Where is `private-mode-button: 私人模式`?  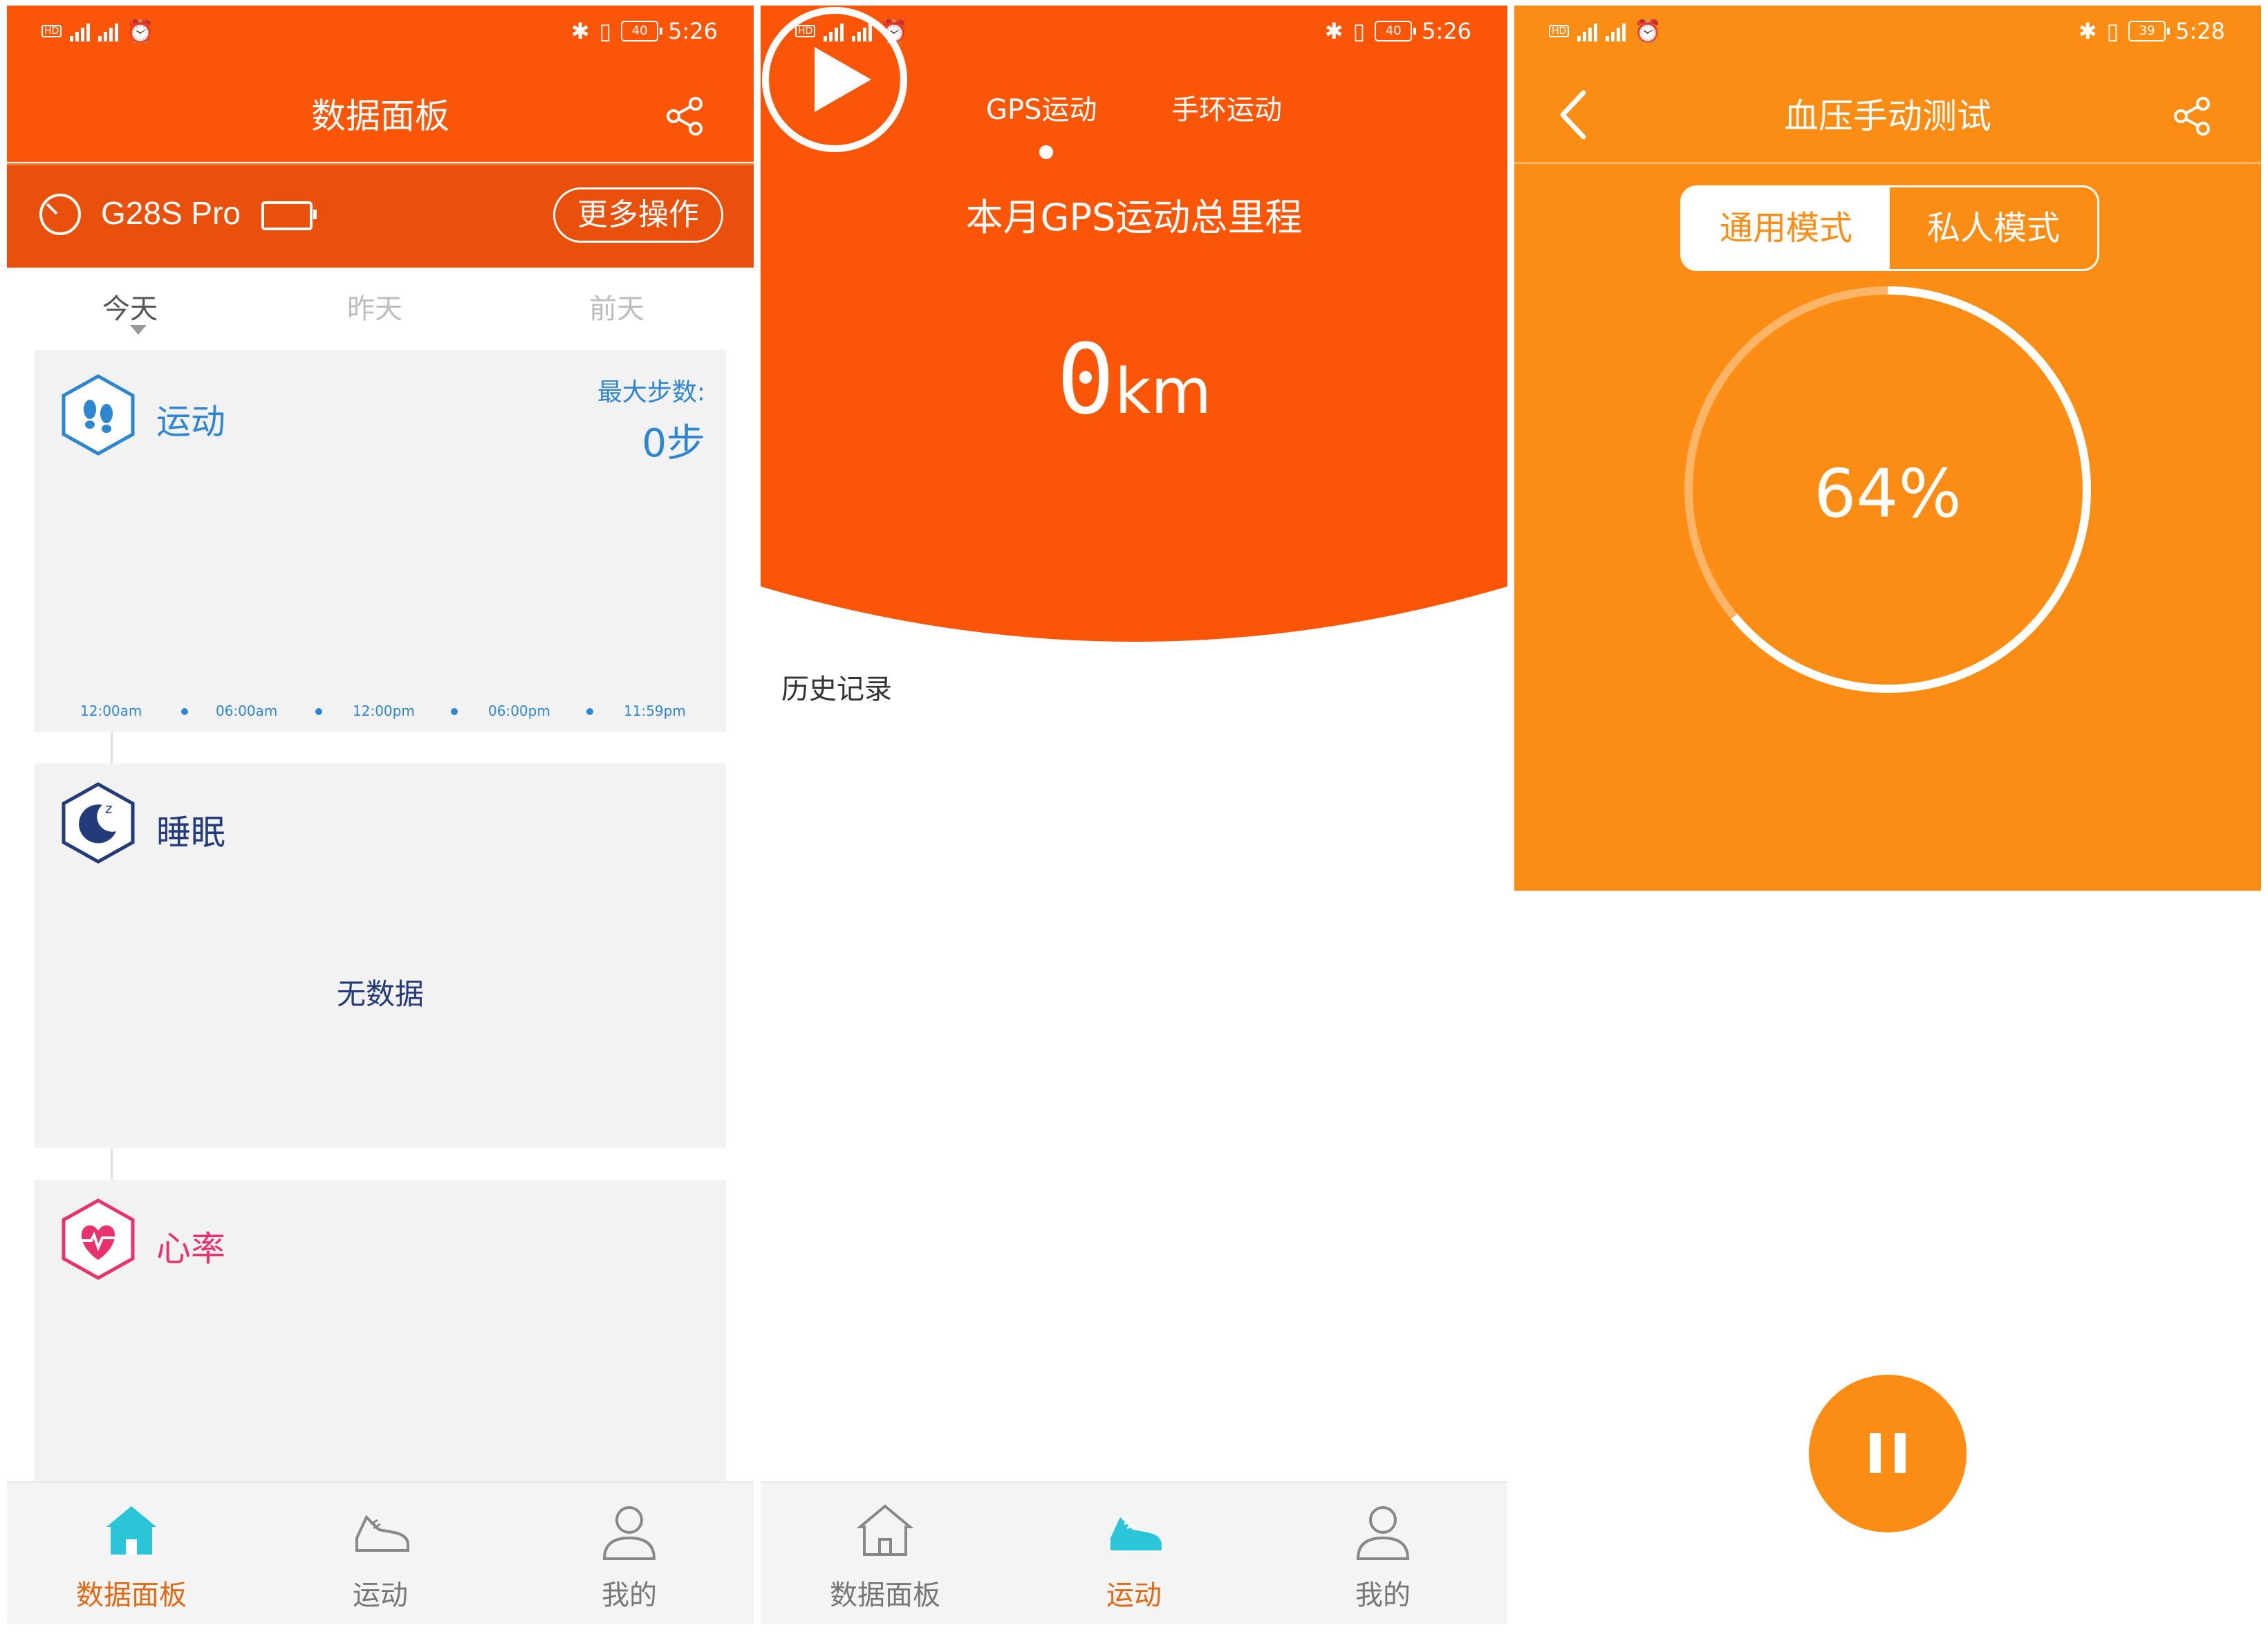
private-mode-button: 私人模式 is located at coordinates (1993, 228).